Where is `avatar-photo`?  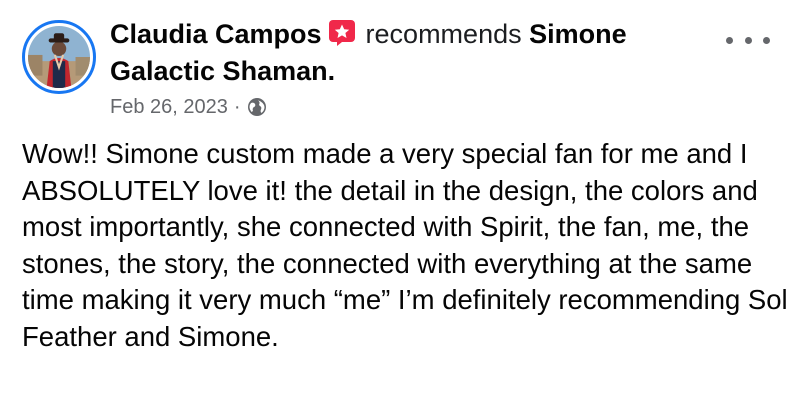
avatar-photo is located at coordinates (59, 57).